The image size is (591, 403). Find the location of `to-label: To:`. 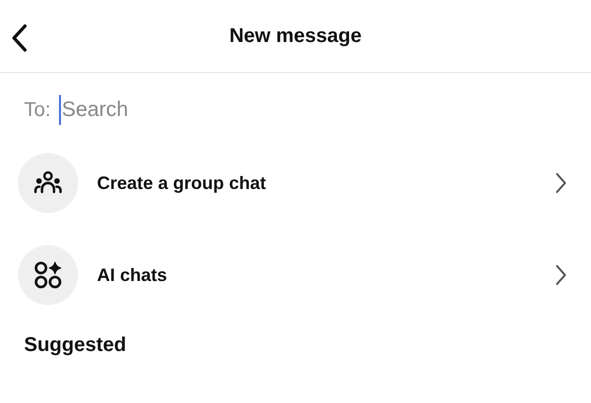

to-label: To: is located at coordinates (37, 110).